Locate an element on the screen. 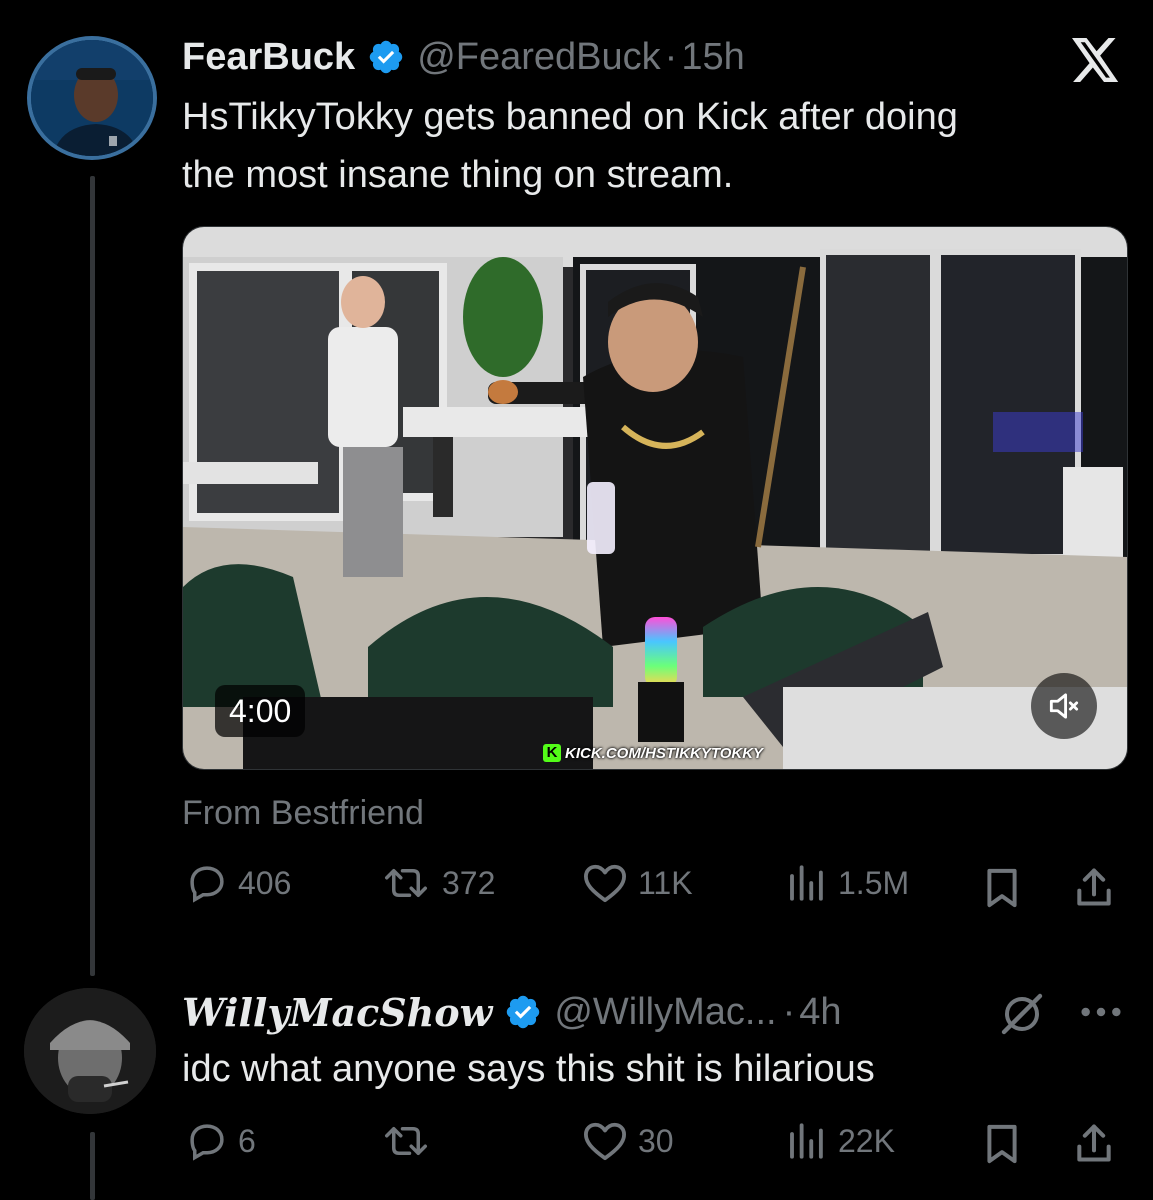 Image resolution: width=1153 pixels, height=1200 pixels. more-icon is located at coordinates (1101, 1012).